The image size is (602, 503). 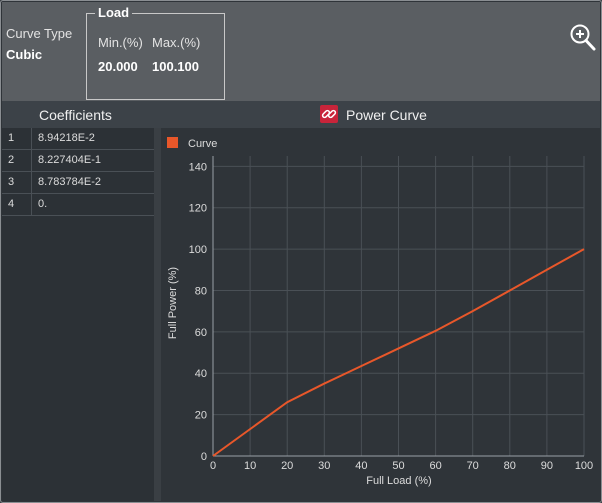 I want to click on table-row: 2 8.227404E-1, so click(x=78, y=161).